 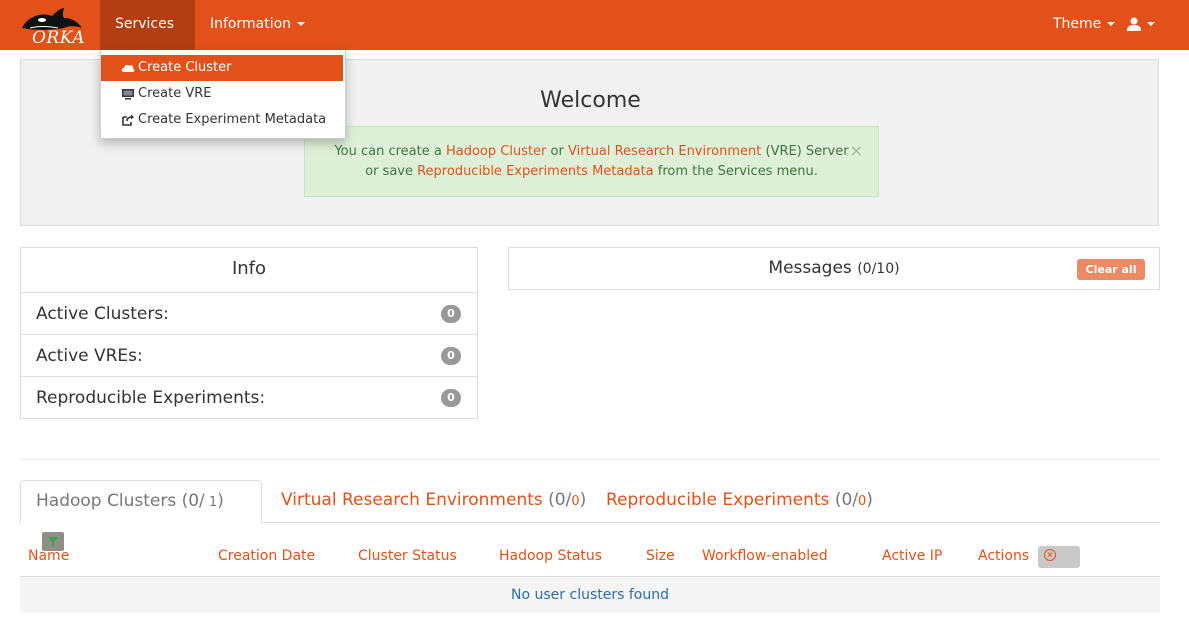 What do you see at coordinates (412, 500) in the screenshot?
I see `tab-label: Virtual Research Environments` at bounding box center [412, 500].